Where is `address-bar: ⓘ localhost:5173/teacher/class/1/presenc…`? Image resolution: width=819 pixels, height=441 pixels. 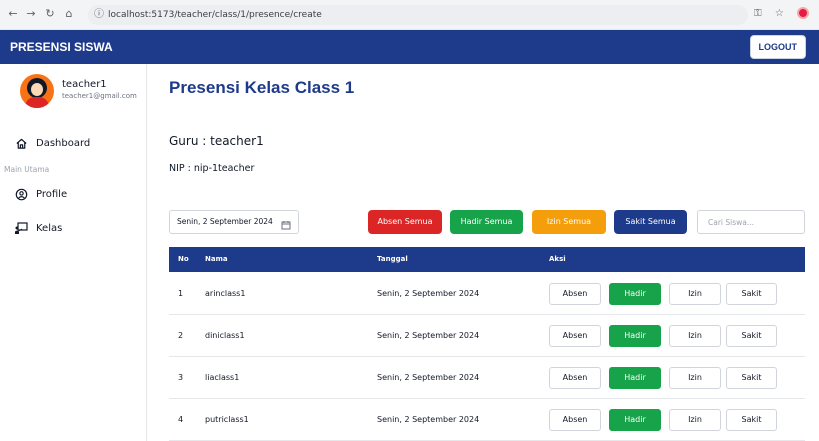 address-bar: ⓘ localhost:5173/teacher/class/1/presenc… is located at coordinates (418, 15).